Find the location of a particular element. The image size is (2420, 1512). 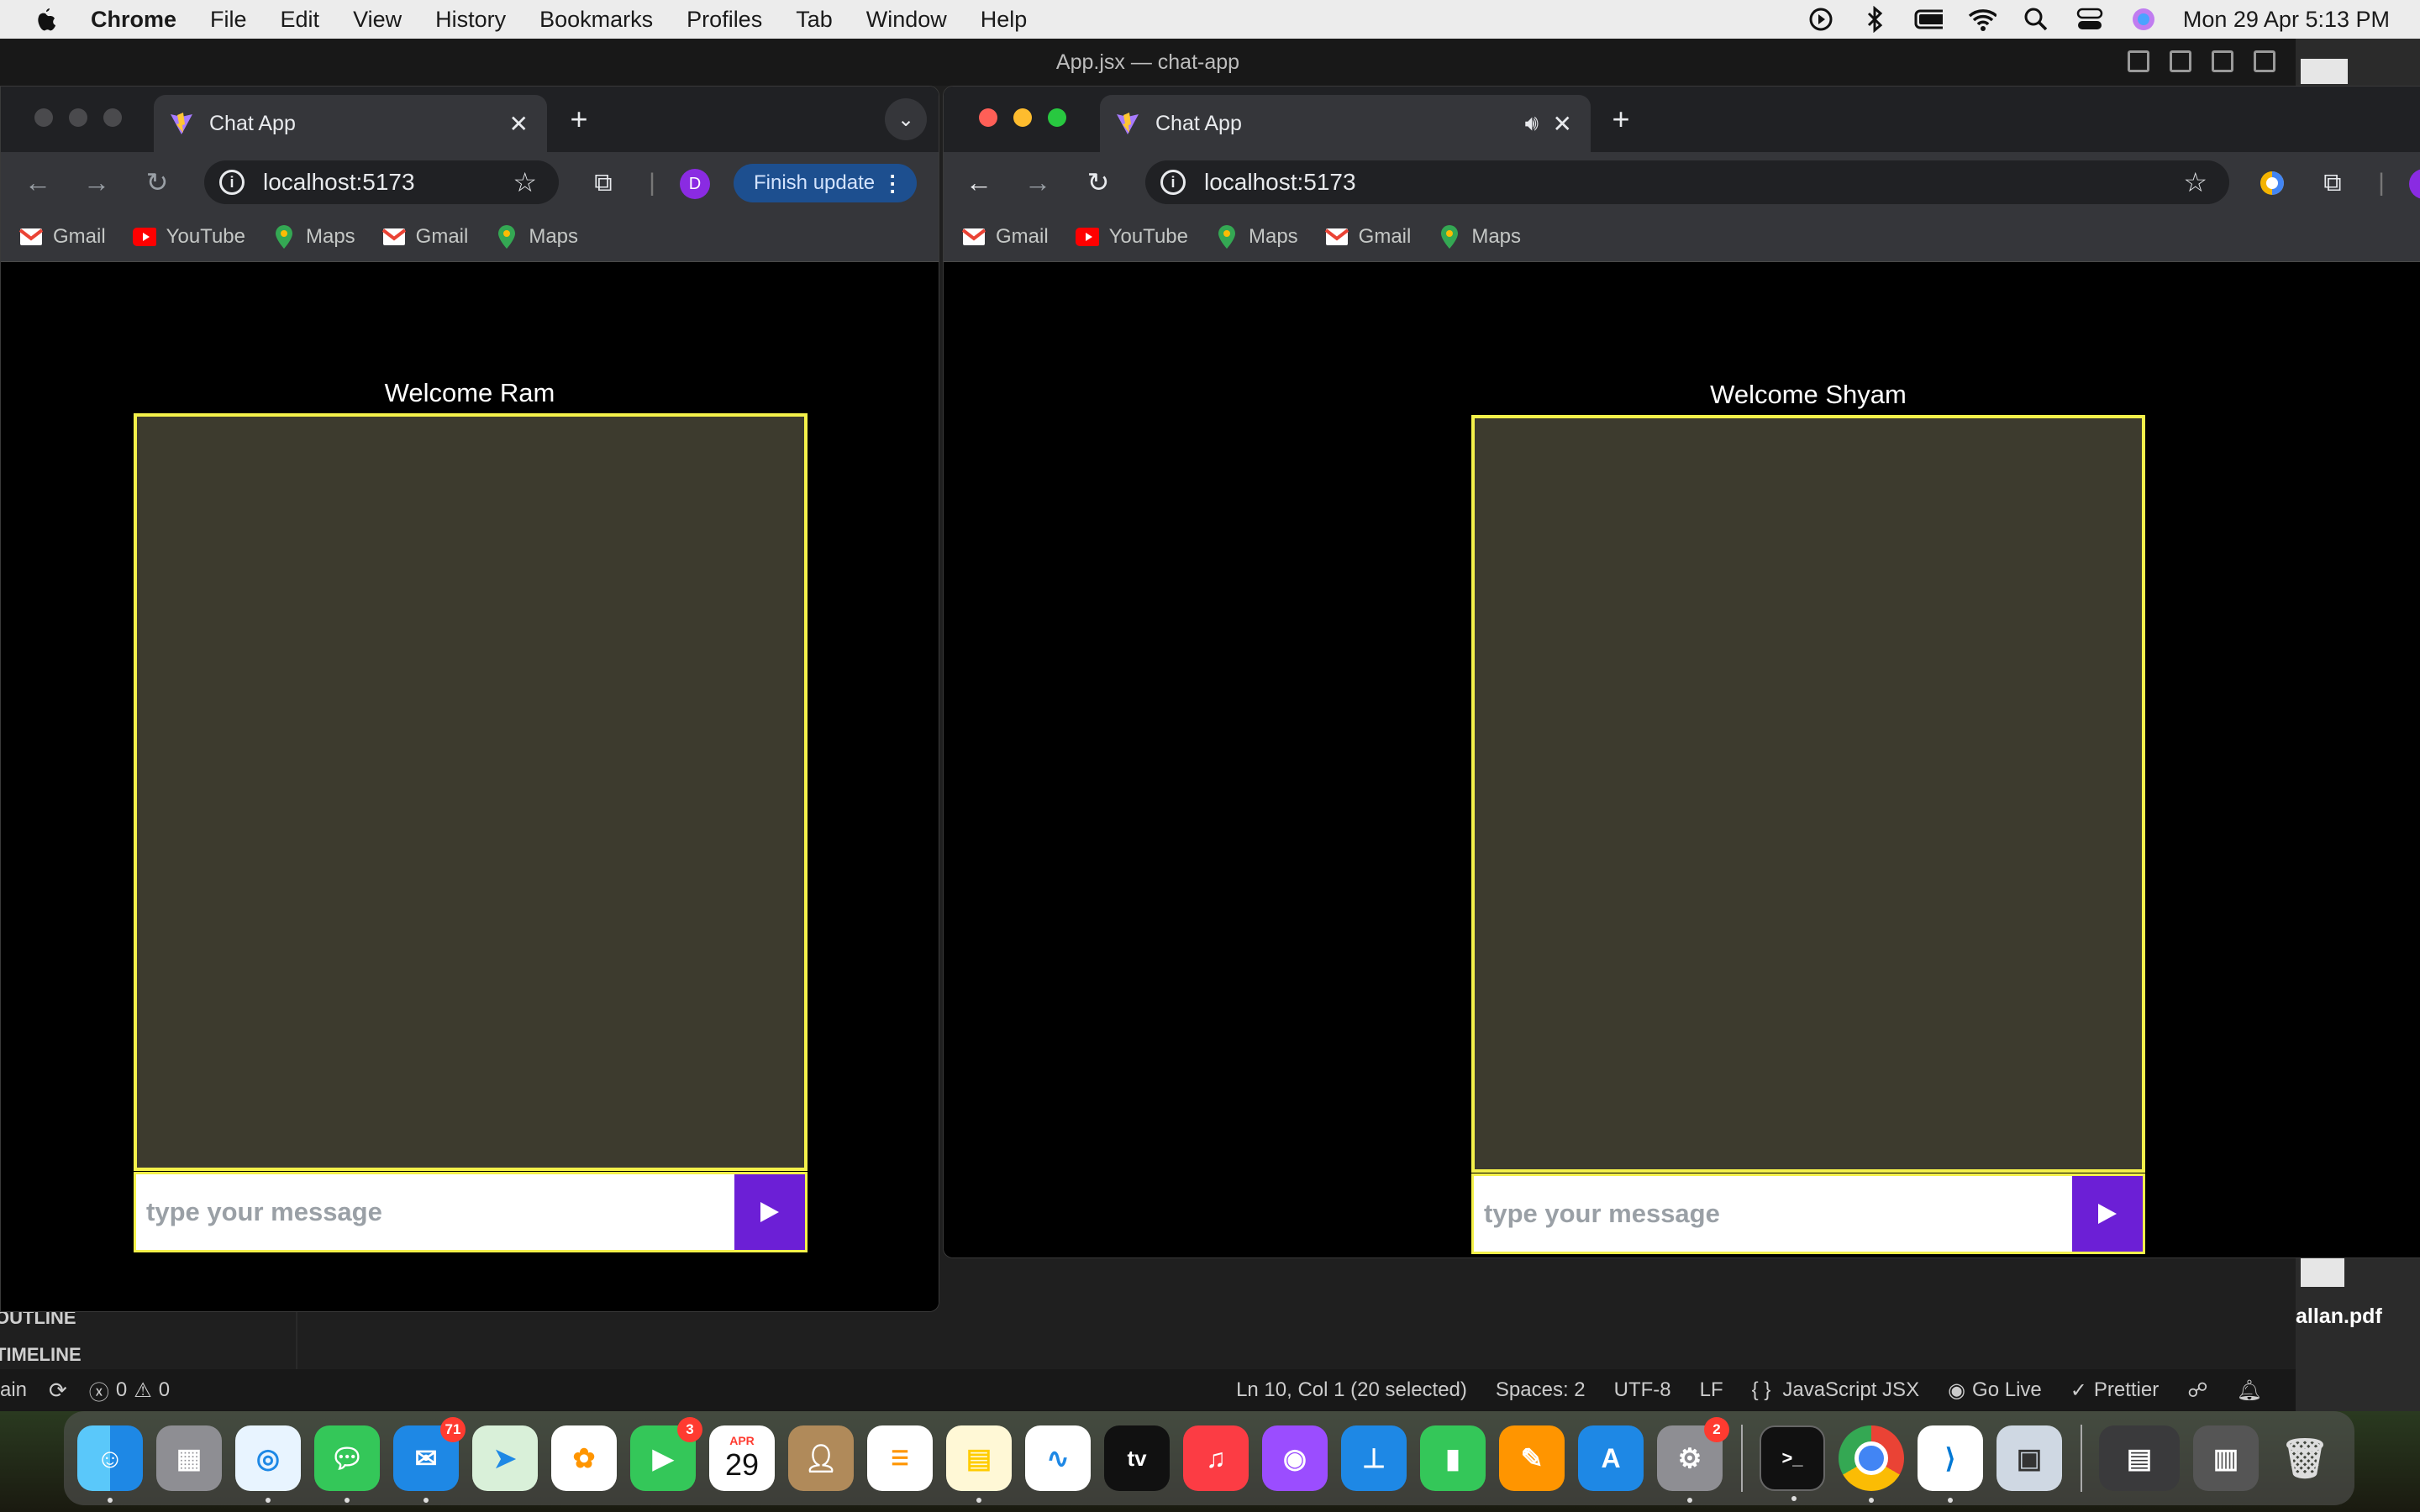

sync-icon: ⟳ is located at coordinates (58, 1391).